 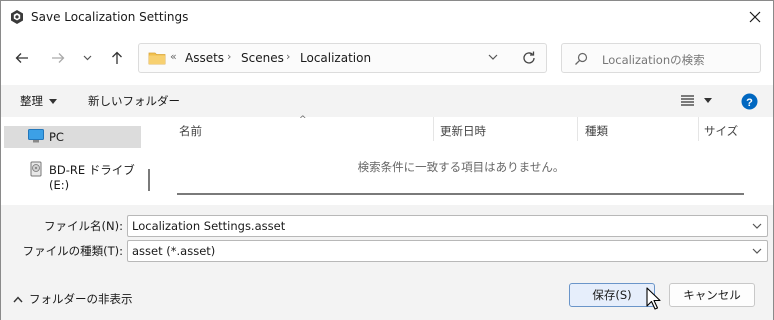 I want to click on organize-menu: 整理, so click(x=38, y=101).